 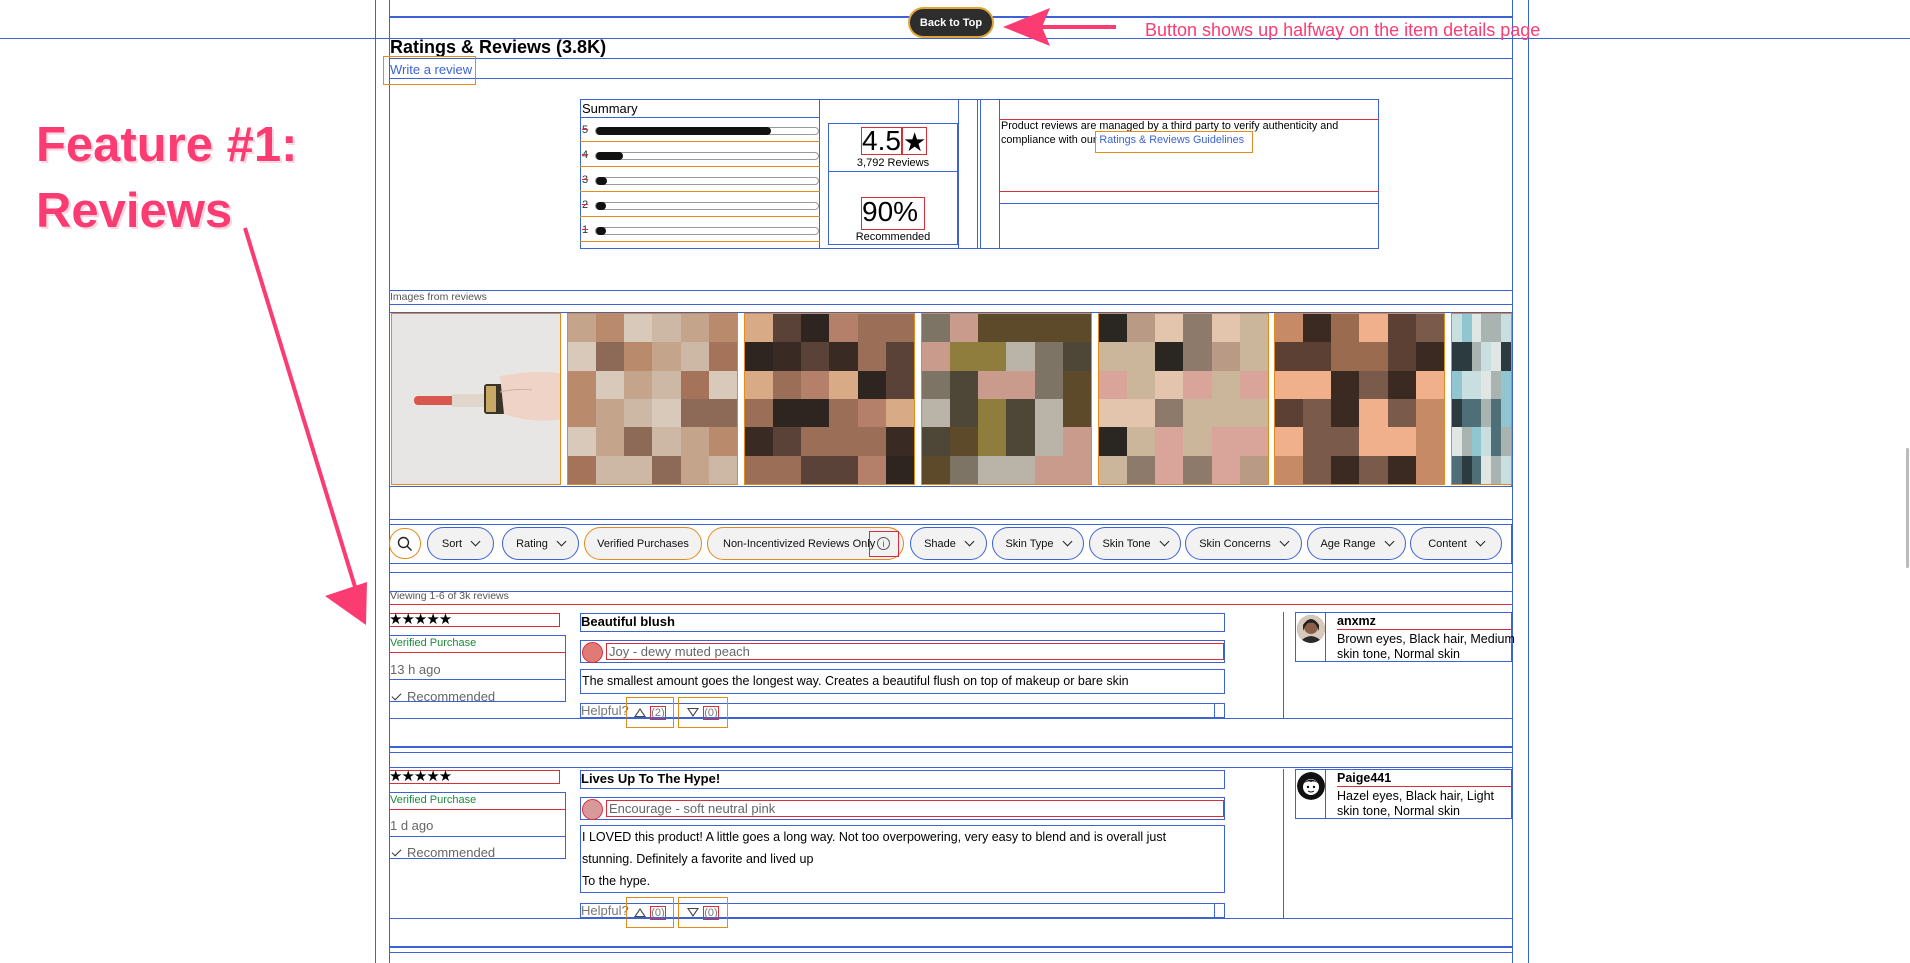 I want to click on average-star-icon: ★, so click(x=914, y=142).